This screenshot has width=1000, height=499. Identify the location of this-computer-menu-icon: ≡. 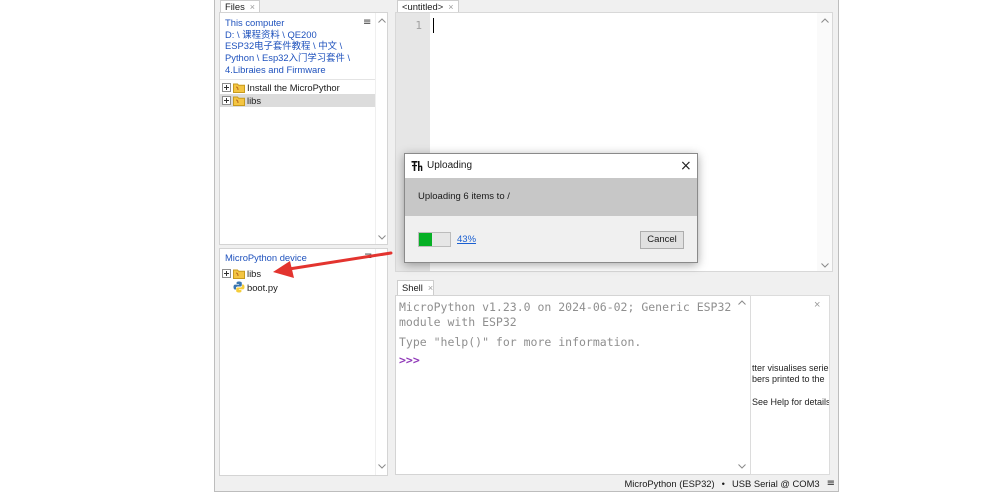
(367, 23).